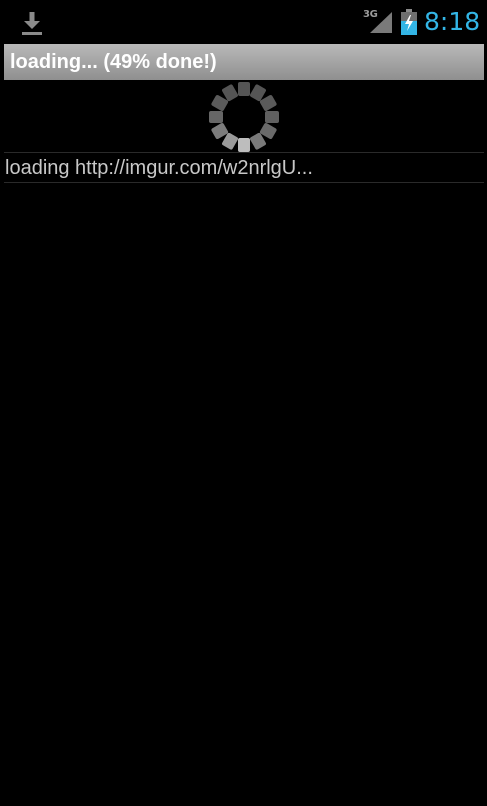 The height and width of the screenshot is (806, 487). I want to click on progress-title-bar: loading... (49% done!), so click(244, 62).